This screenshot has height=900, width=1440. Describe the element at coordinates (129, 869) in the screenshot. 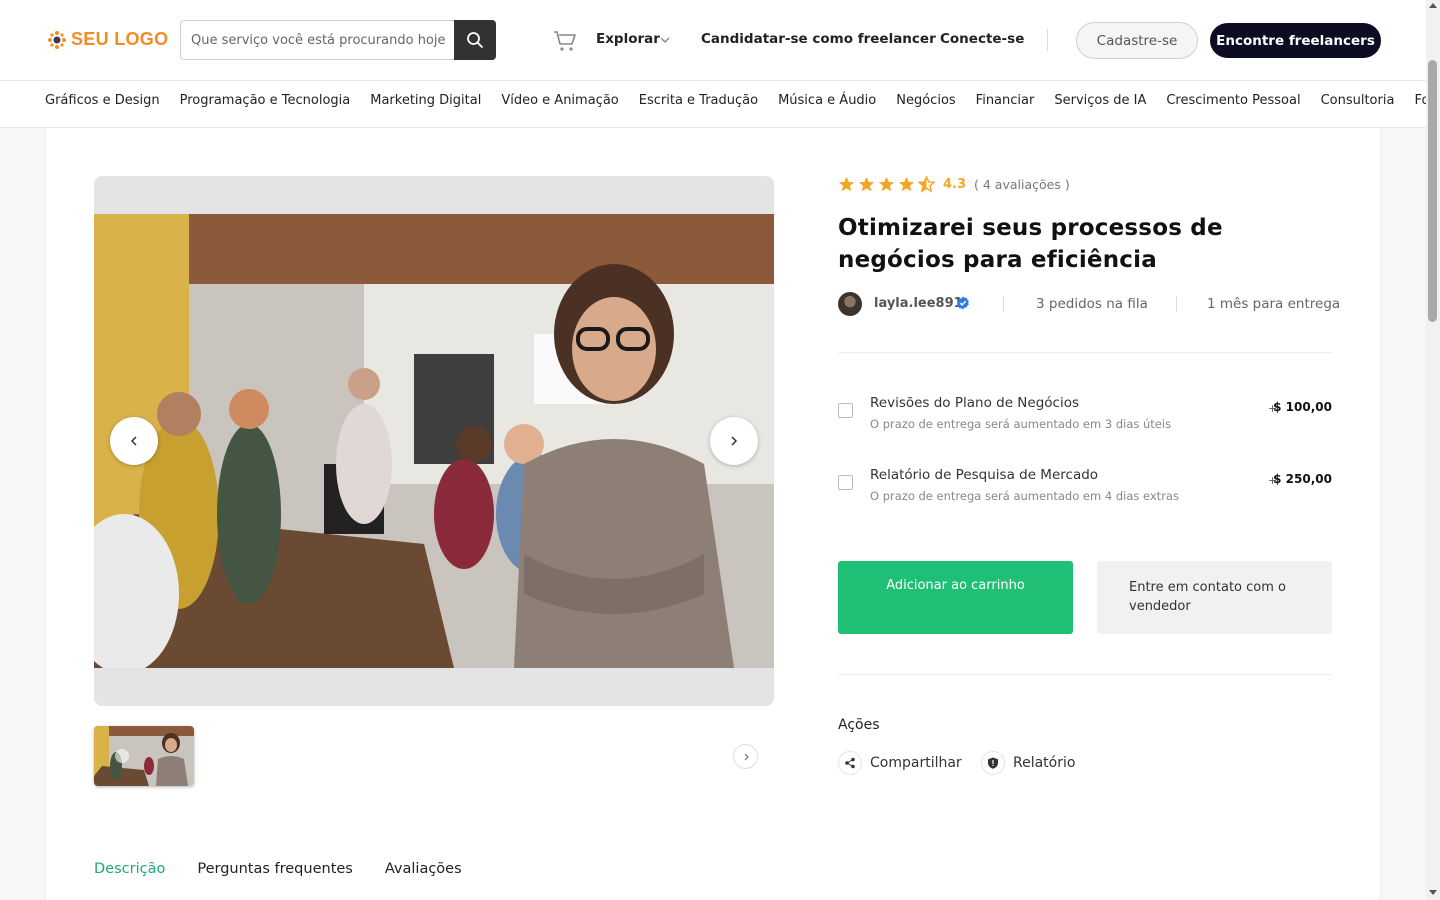

I see `tab-description: Descrição` at that location.